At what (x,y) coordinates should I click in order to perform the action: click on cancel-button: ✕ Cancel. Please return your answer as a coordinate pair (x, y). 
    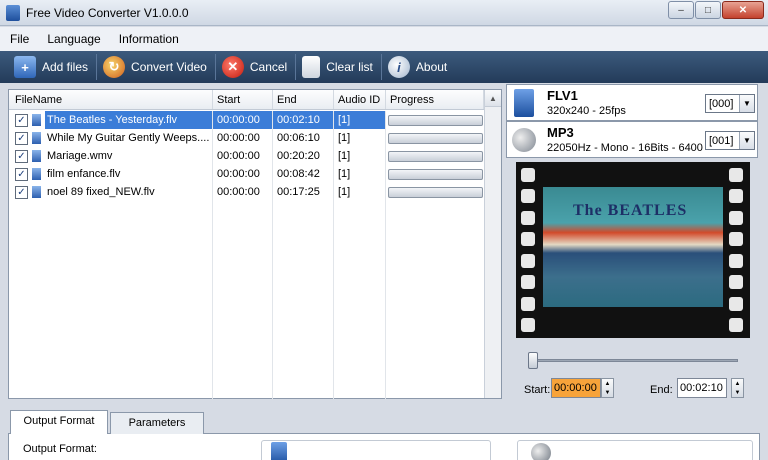
    Looking at the image, I should click on (256, 67).